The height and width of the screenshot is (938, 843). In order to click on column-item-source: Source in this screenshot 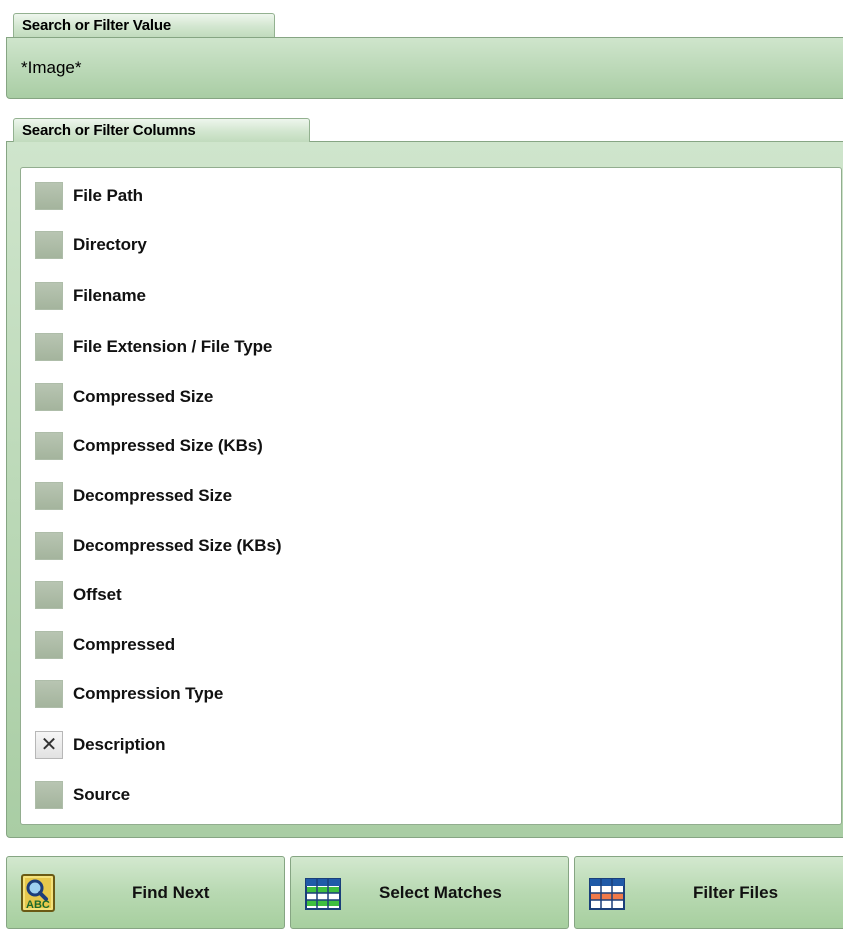, I will do `click(82, 795)`.